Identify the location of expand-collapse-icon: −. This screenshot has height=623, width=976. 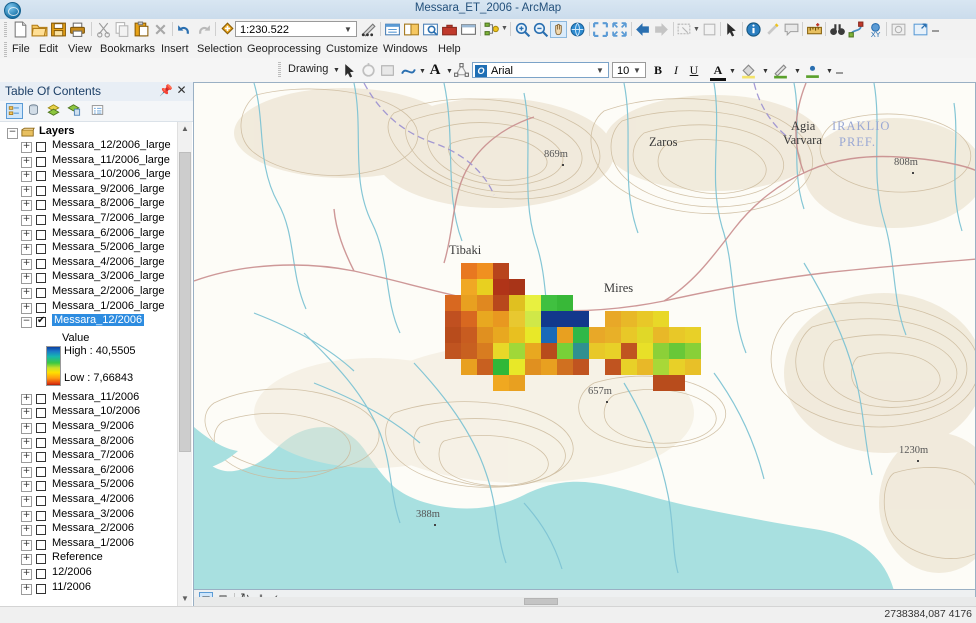
(12, 133).